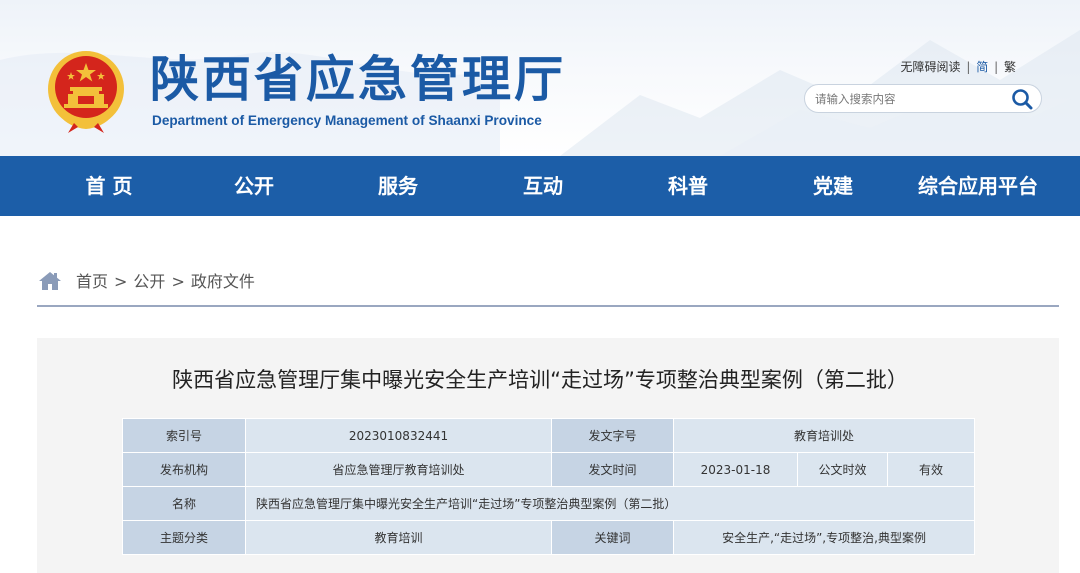  I want to click on simplified-chinese-link: 简, so click(982, 66).